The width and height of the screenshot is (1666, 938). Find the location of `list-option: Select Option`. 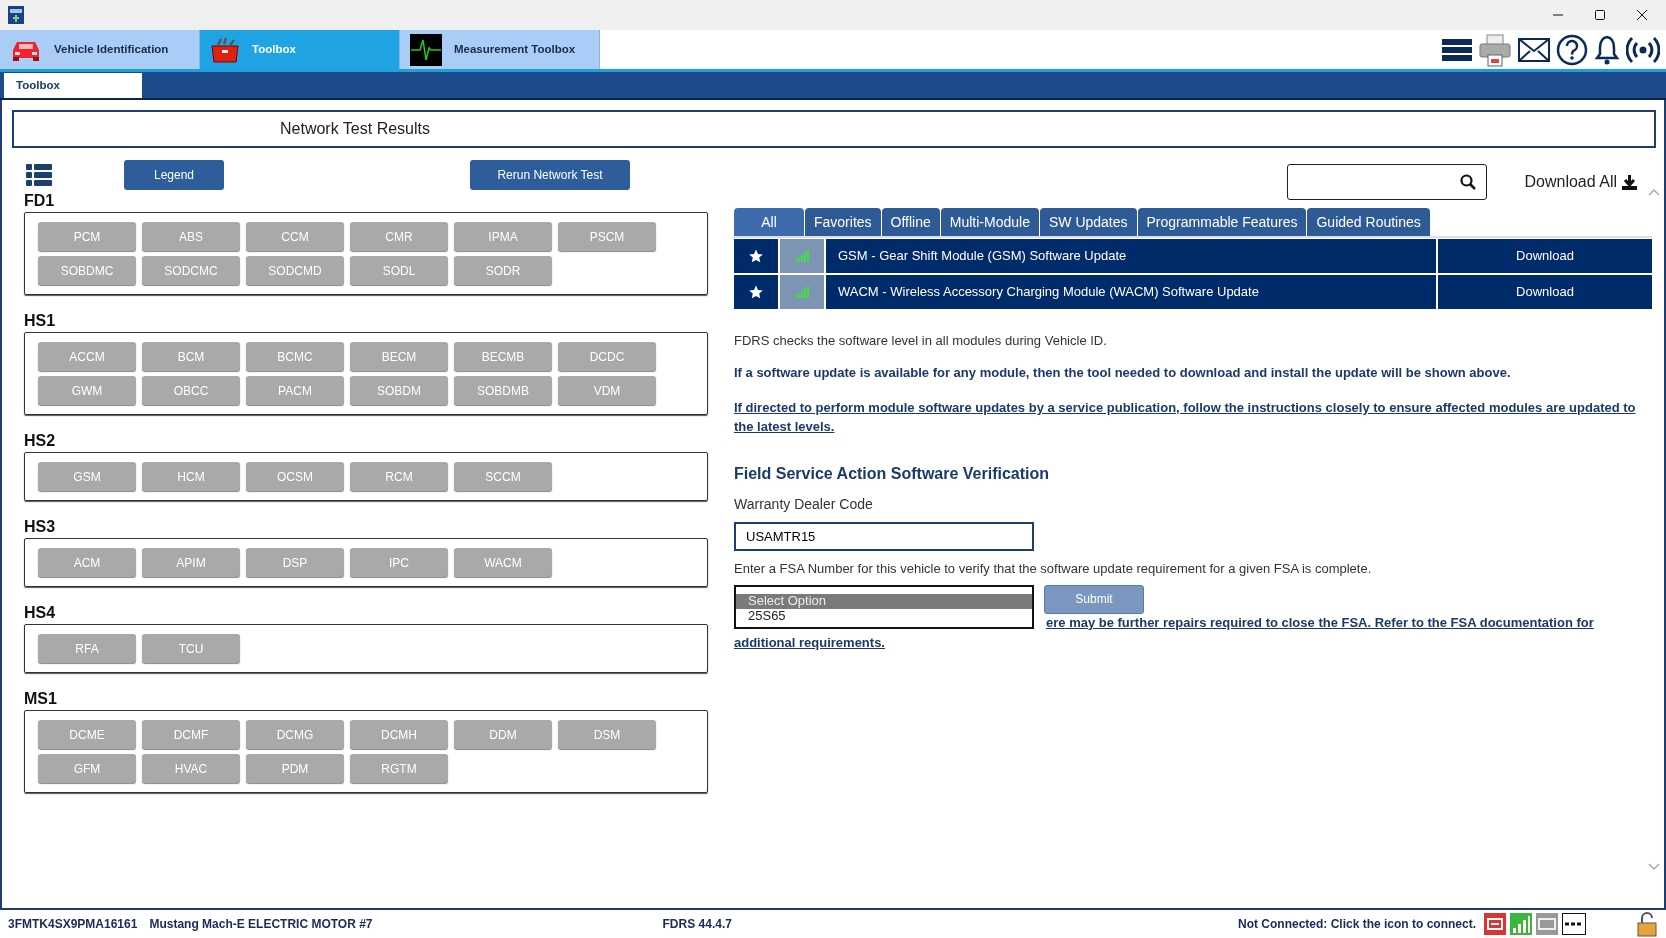

list-option: Select Option is located at coordinates (884, 601).